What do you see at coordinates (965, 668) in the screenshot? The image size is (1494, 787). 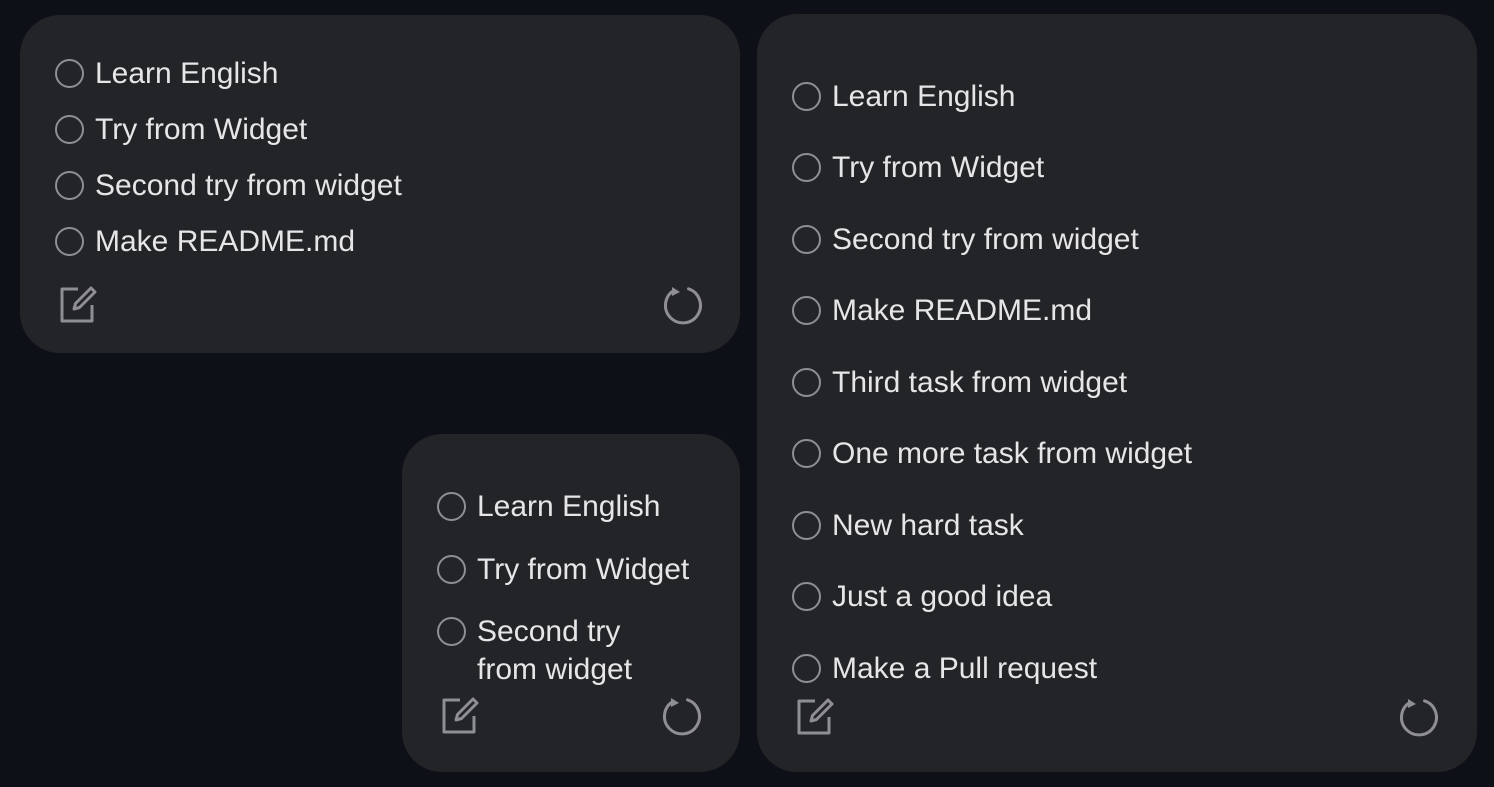 I see `task-label: Make a Pull request` at bounding box center [965, 668].